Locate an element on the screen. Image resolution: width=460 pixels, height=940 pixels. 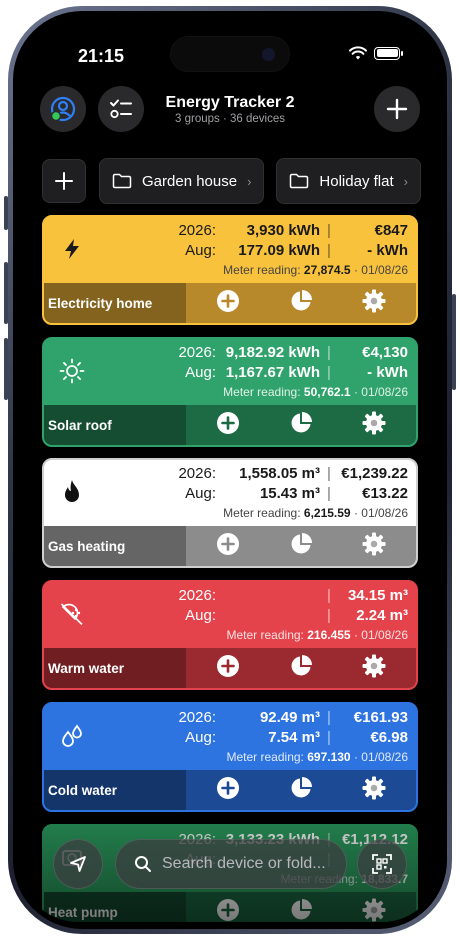
search-input is located at coordinates (252, 864).